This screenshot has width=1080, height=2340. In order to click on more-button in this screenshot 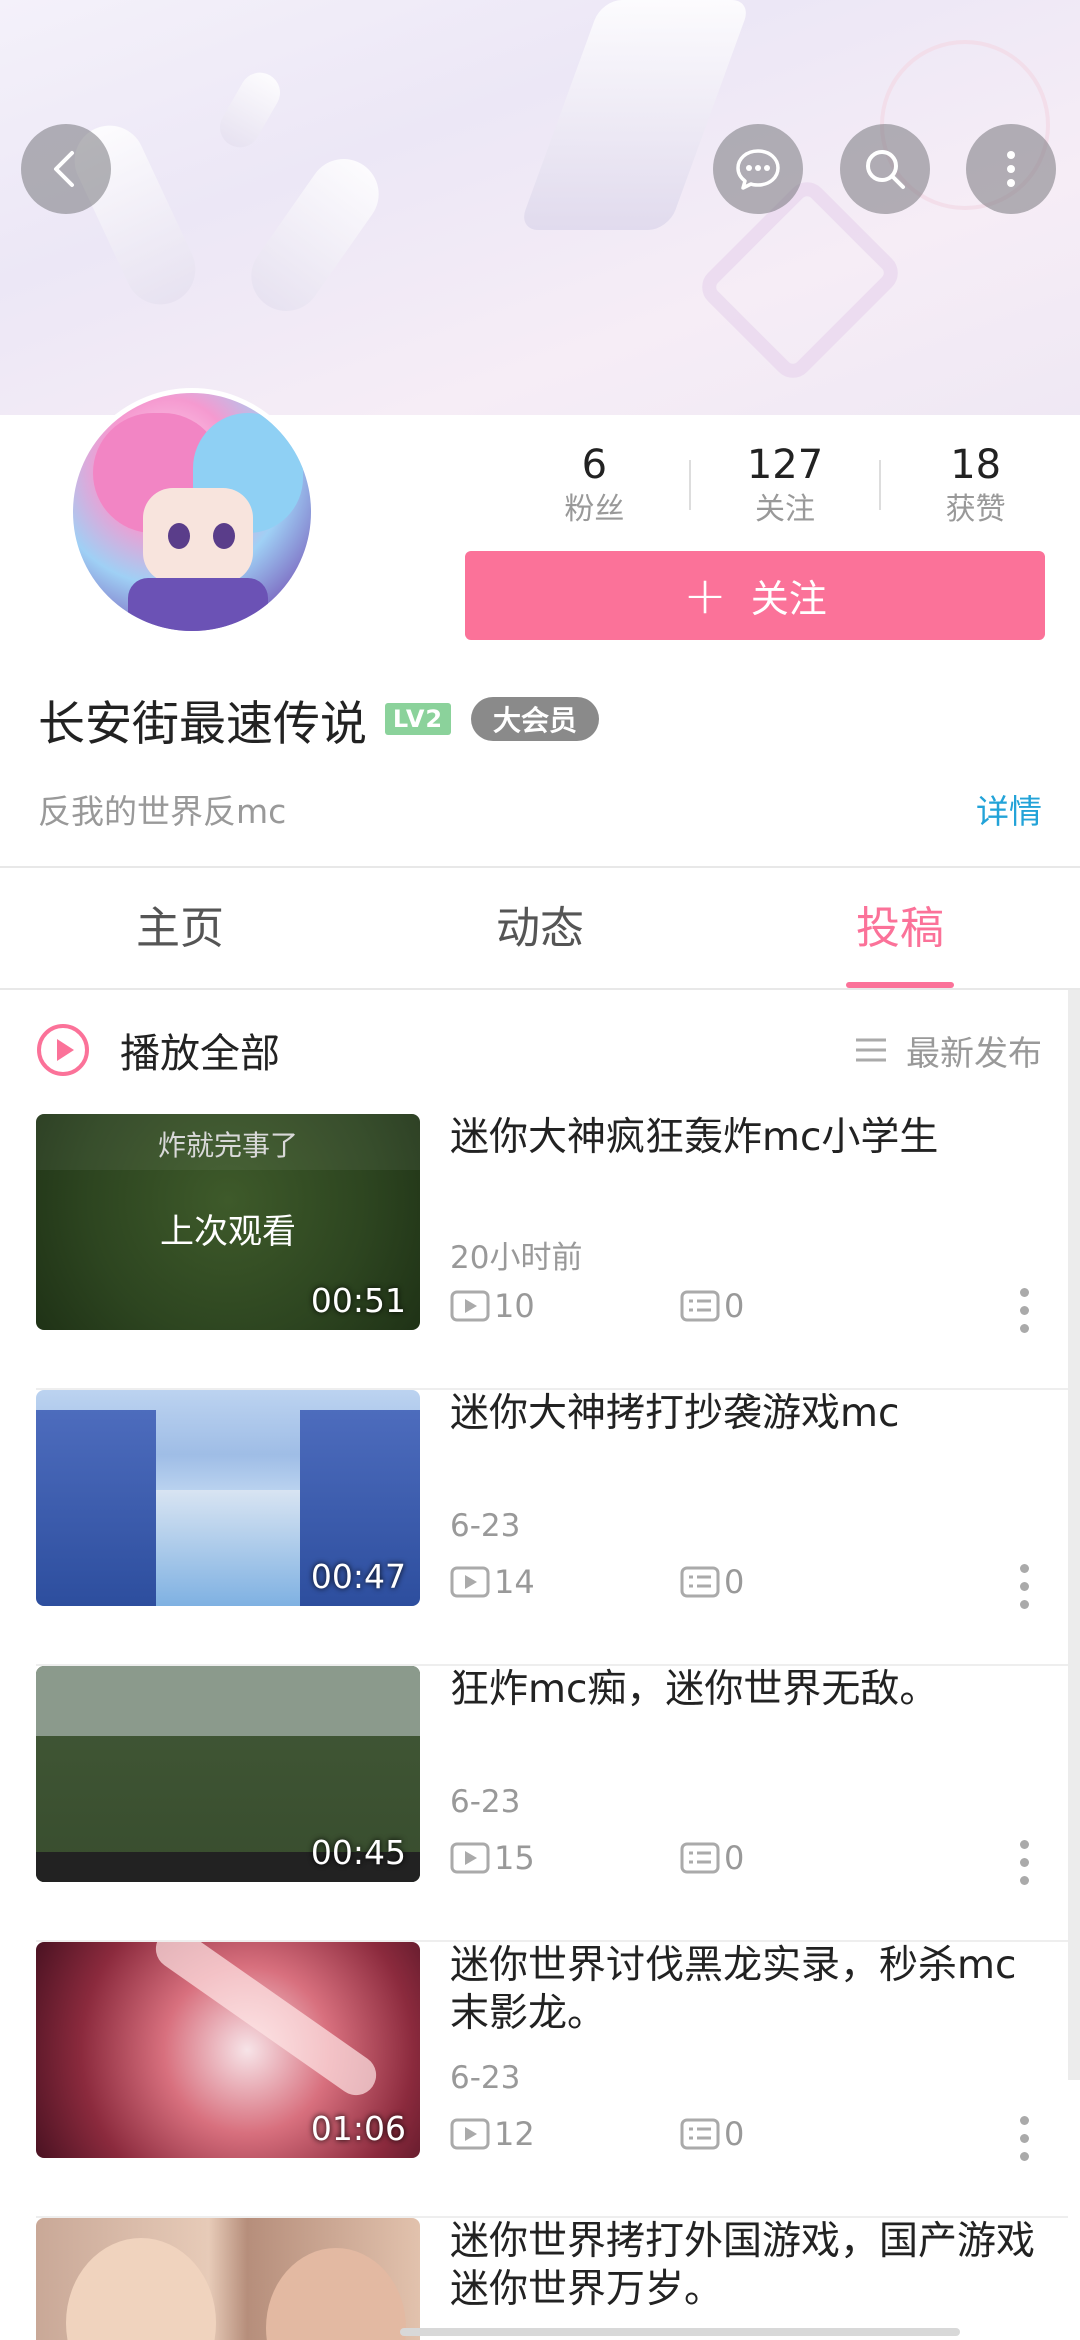, I will do `click(1011, 169)`.